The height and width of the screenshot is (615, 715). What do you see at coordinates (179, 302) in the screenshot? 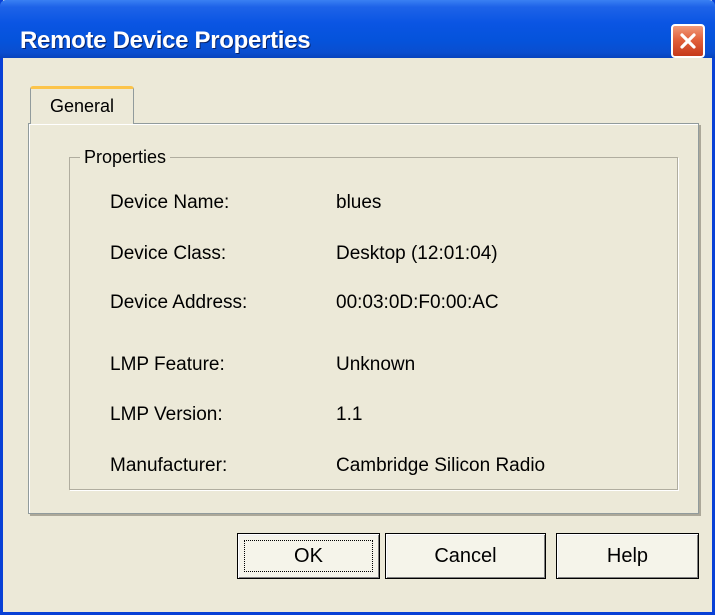
I see `device-address-label: Device Address:` at bounding box center [179, 302].